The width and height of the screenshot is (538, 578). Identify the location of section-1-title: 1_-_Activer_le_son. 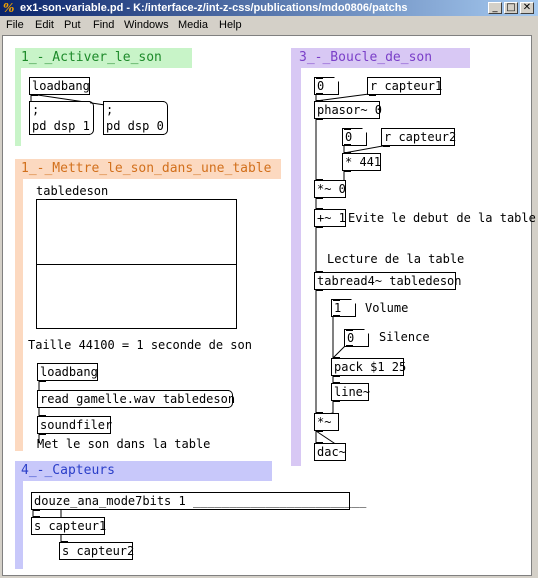
(91, 57).